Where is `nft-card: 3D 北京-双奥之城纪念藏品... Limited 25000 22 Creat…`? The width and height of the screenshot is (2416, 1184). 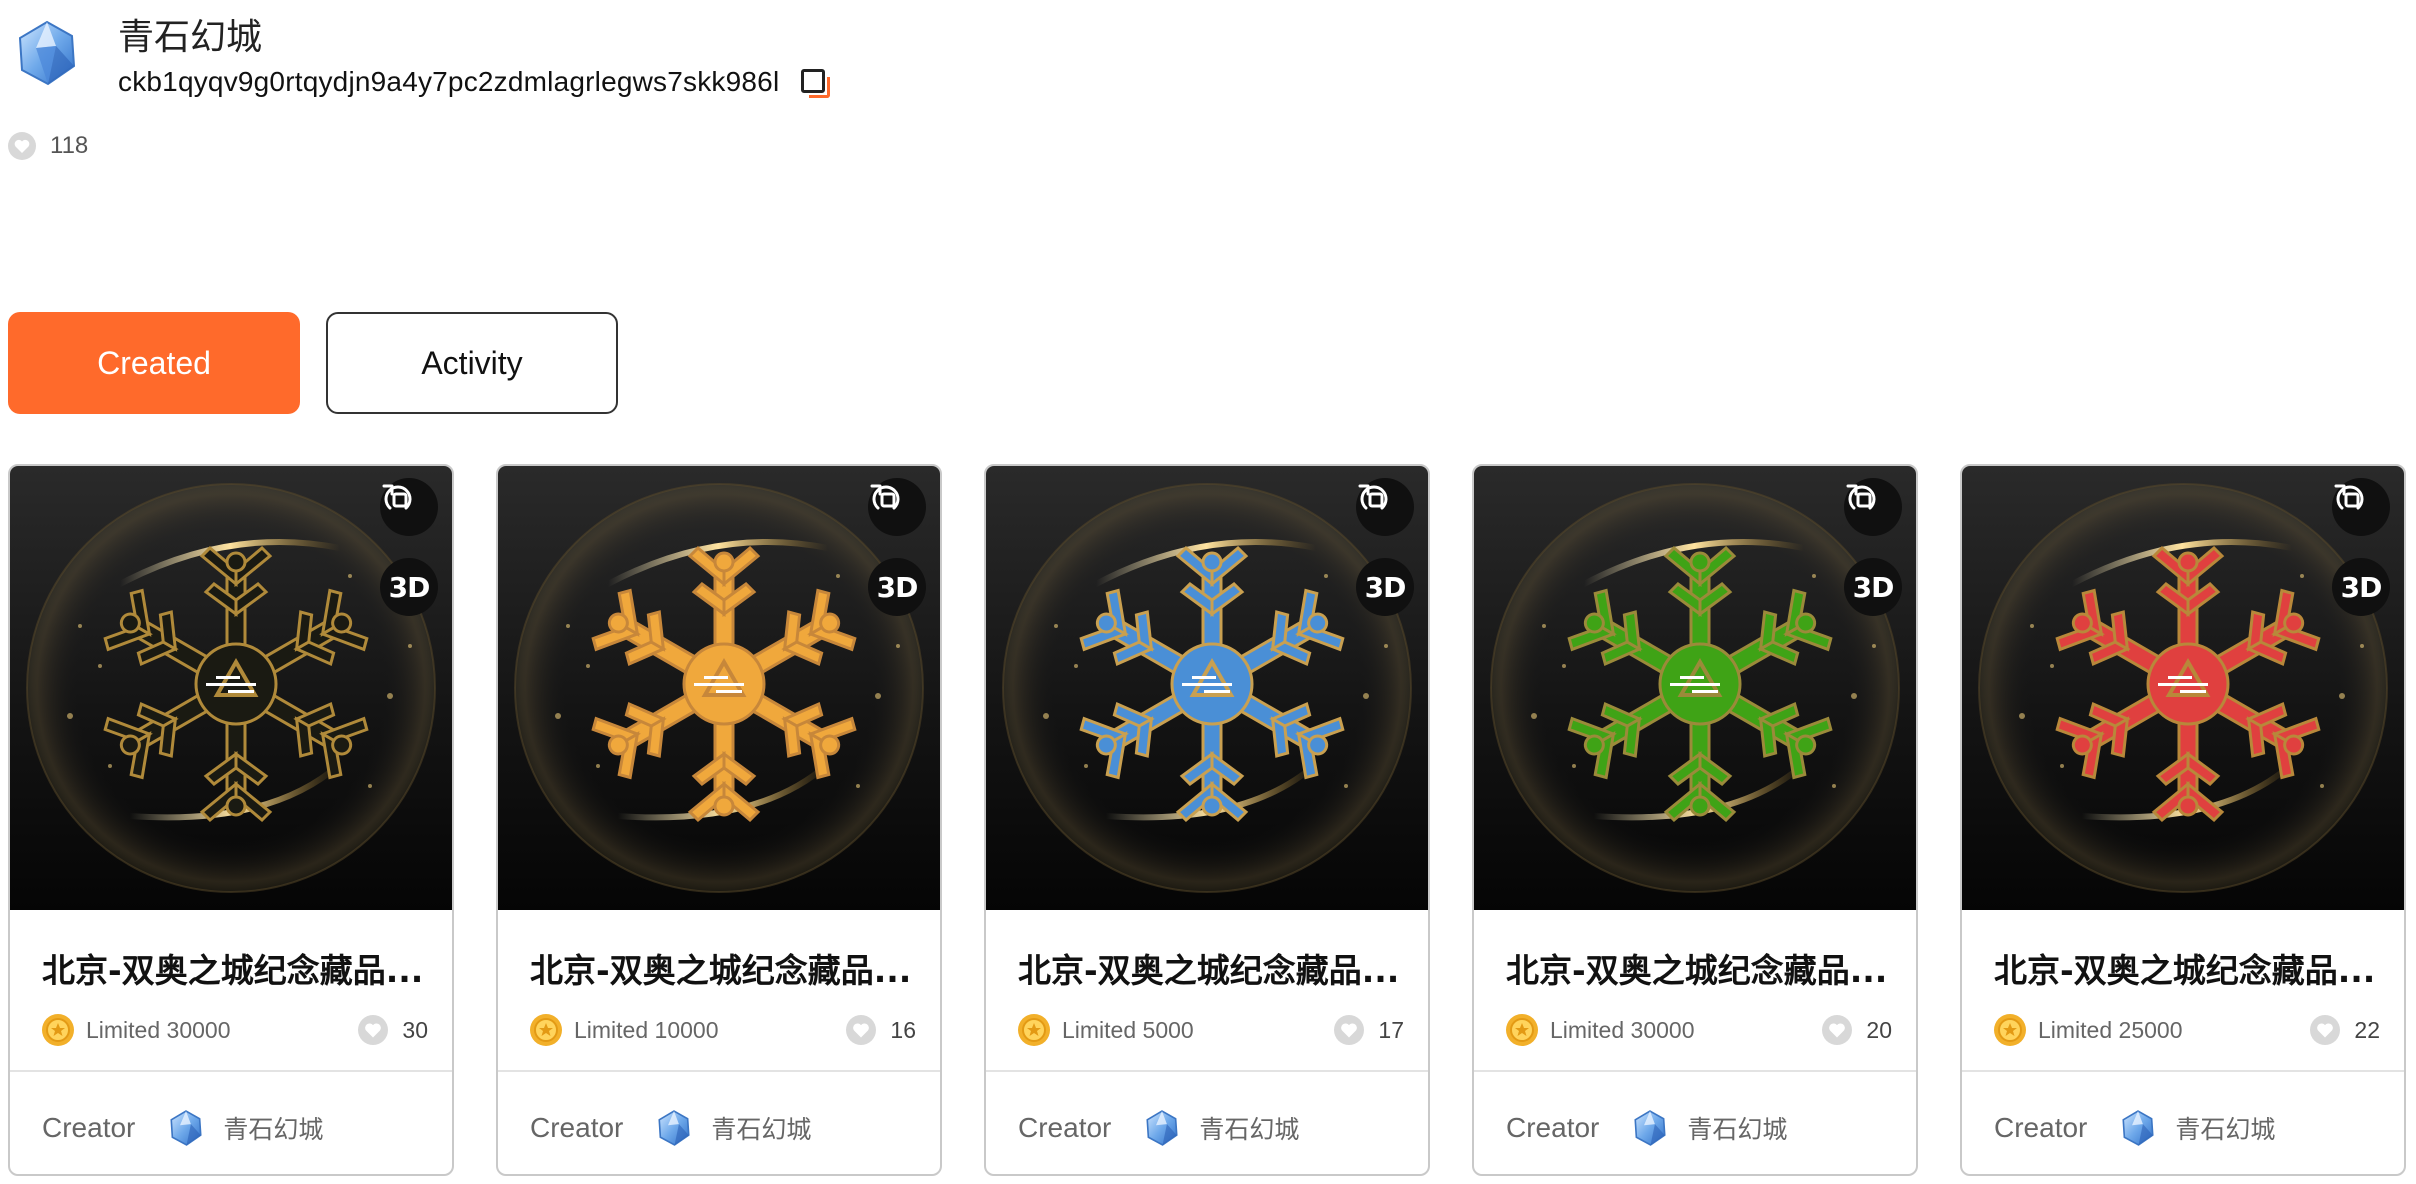
nft-card: 3D 北京-双奥之城纪念藏品... Limited 25000 22 Creat… is located at coordinates (2183, 820).